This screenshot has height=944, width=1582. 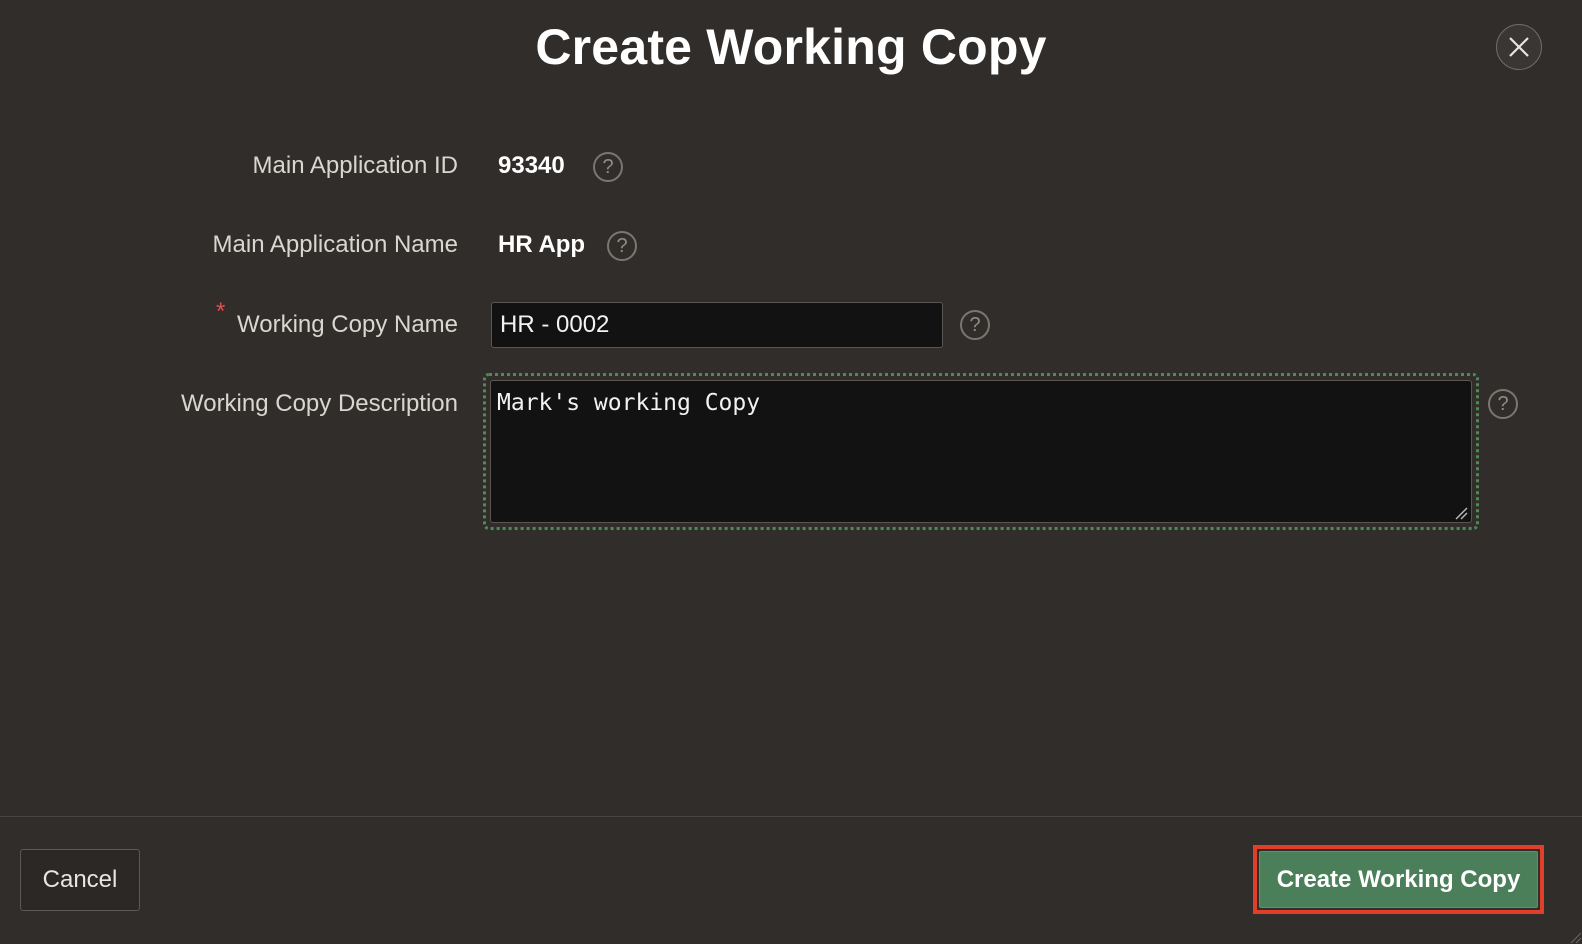 I want to click on close-button, so click(x=1519, y=47).